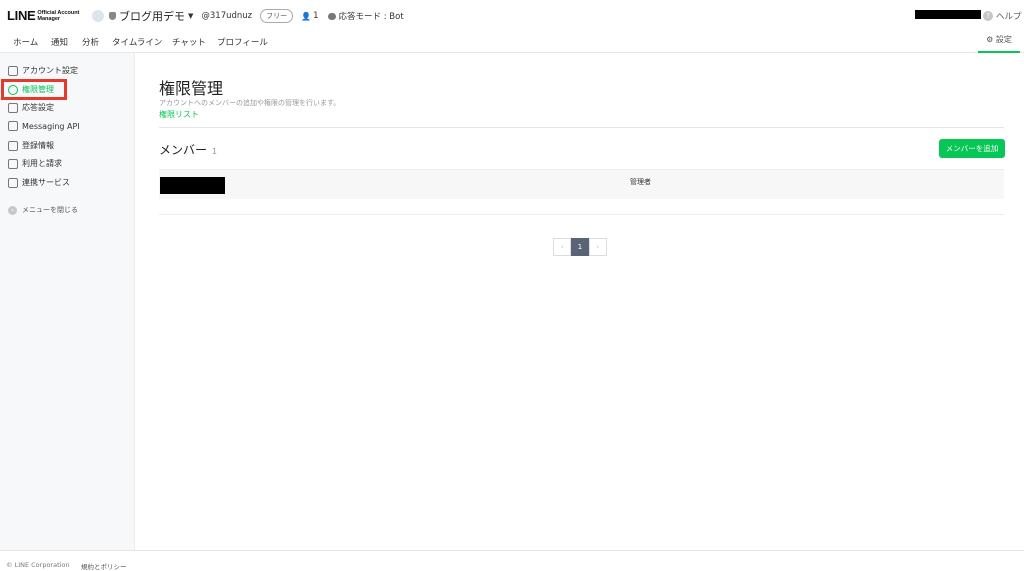 This screenshot has width=1024, height=571. I want to click on sidebar-item-usage-billing: 利用と請求, so click(35, 163).